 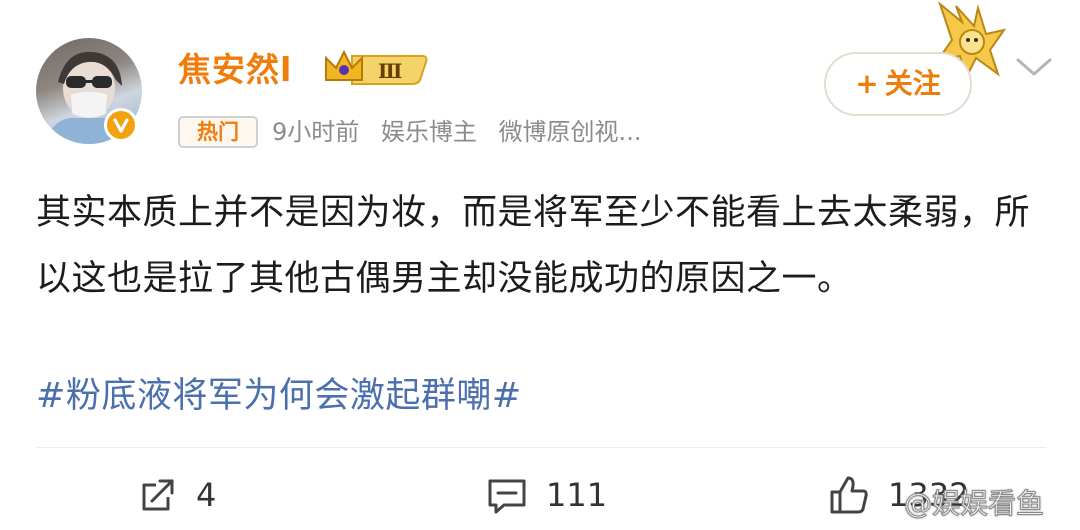 I want to click on comment-button: 111, so click(x=546, y=495).